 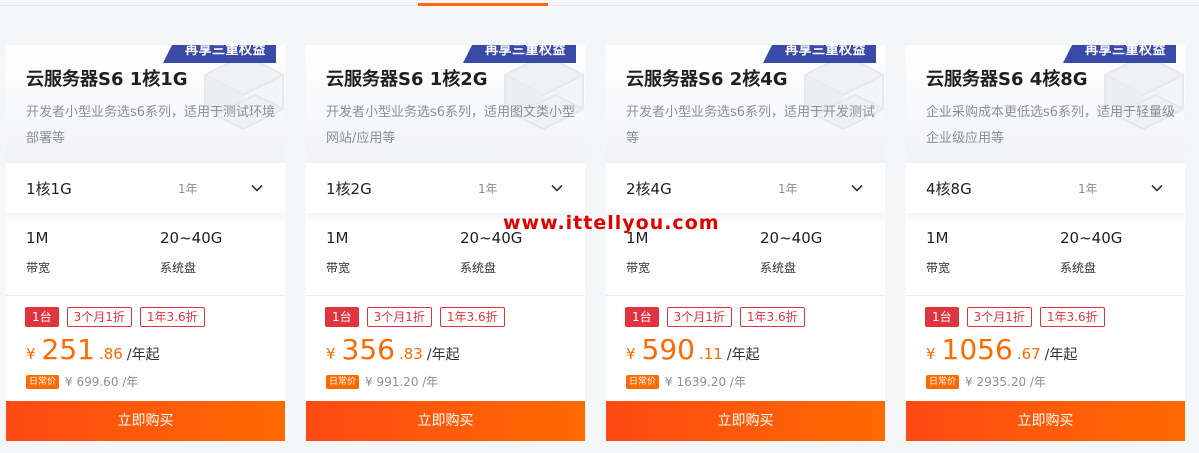 What do you see at coordinates (705, 382) in the screenshot?
I see `daily-price: ¥ 1639.20 /年` at bounding box center [705, 382].